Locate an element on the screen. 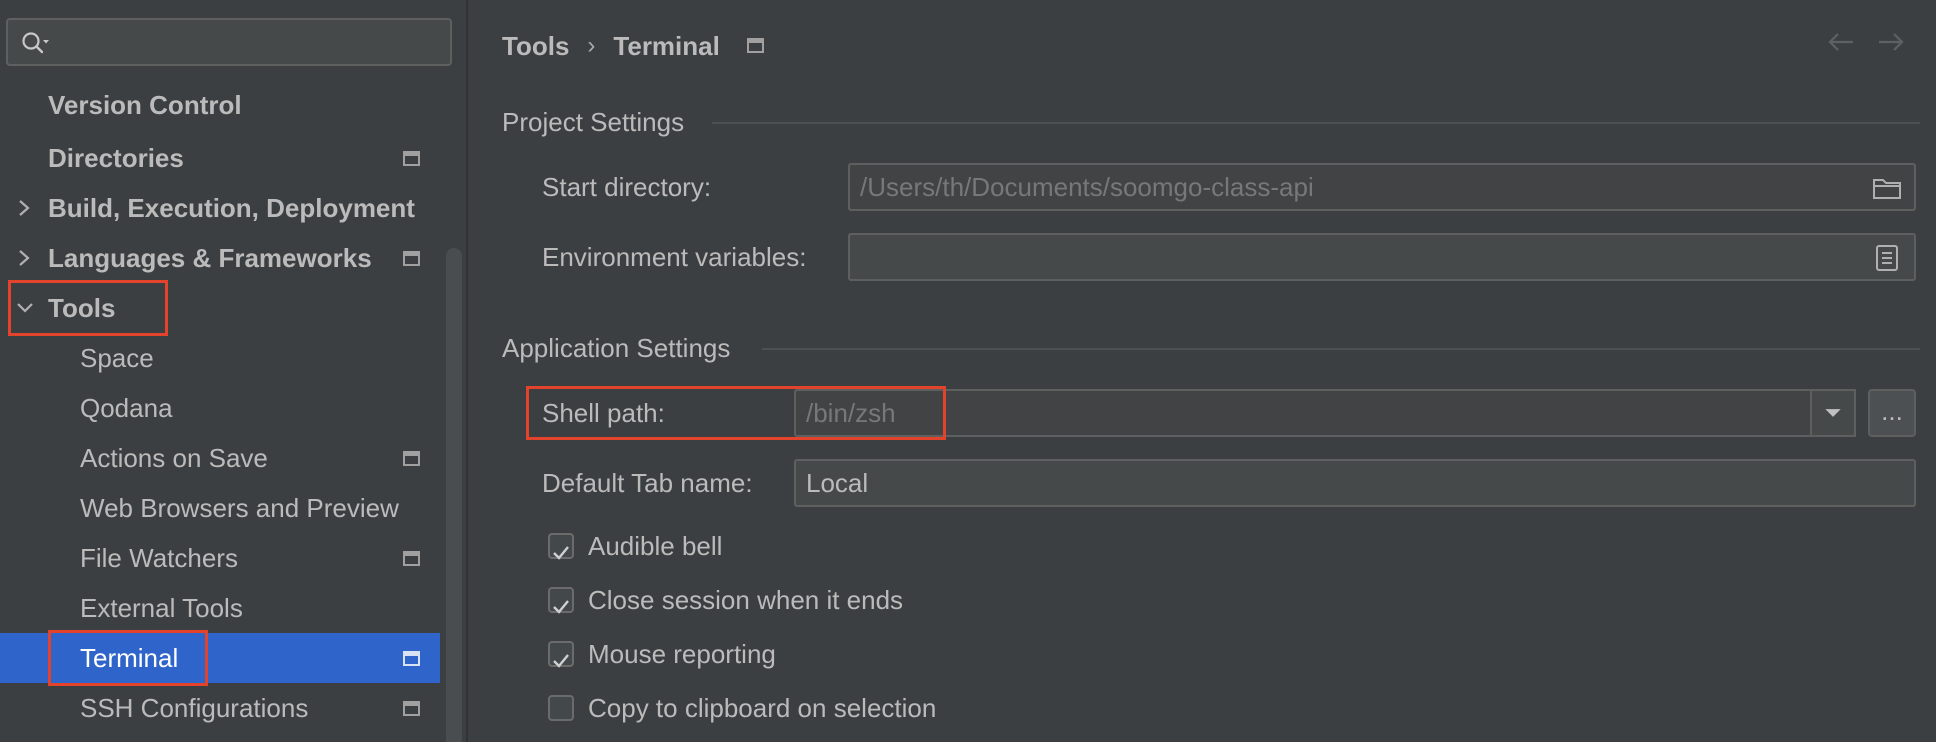 This screenshot has width=1936, height=742. mouse-reporting-label: Mouse reporting is located at coordinates (682, 654).